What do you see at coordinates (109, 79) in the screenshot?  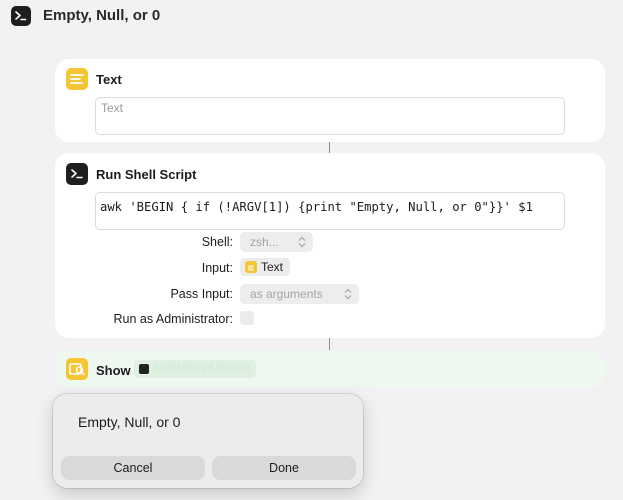 I see `text-action-title: Text` at bounding box center [109, 79].